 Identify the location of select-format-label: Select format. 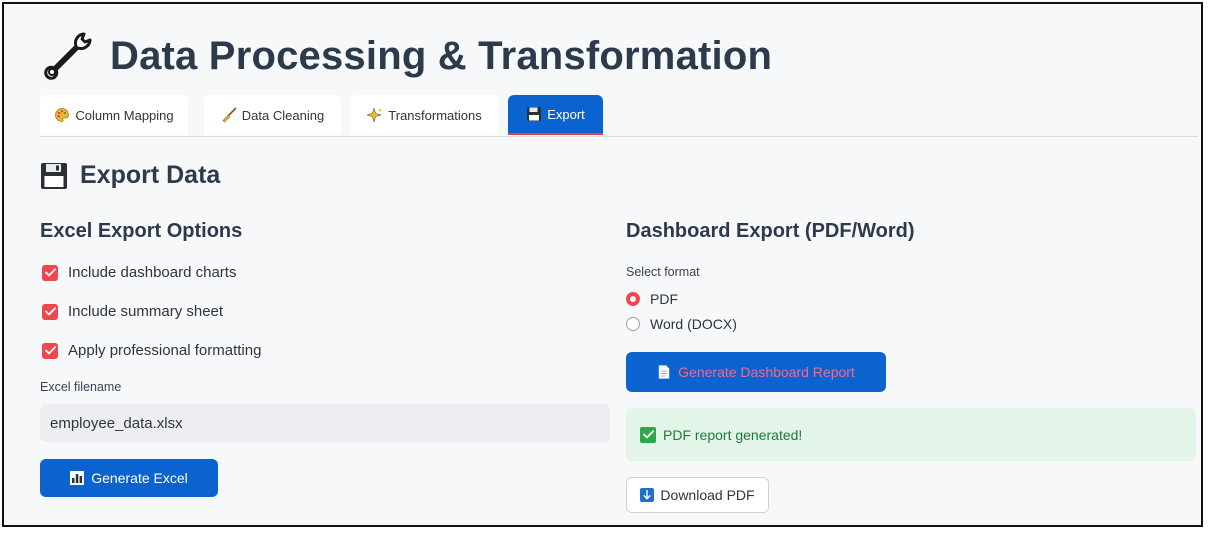
(663, 272).